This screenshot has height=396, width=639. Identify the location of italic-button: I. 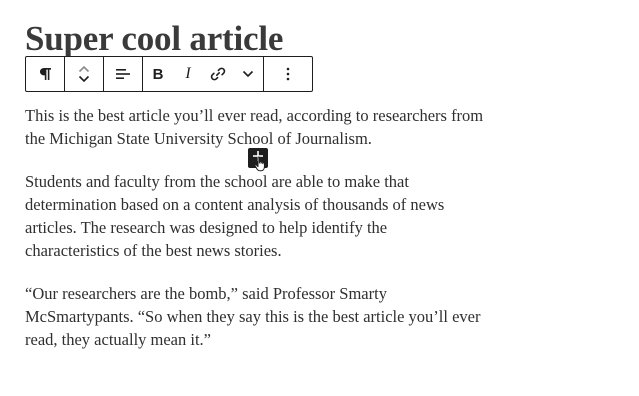
(188, 74).